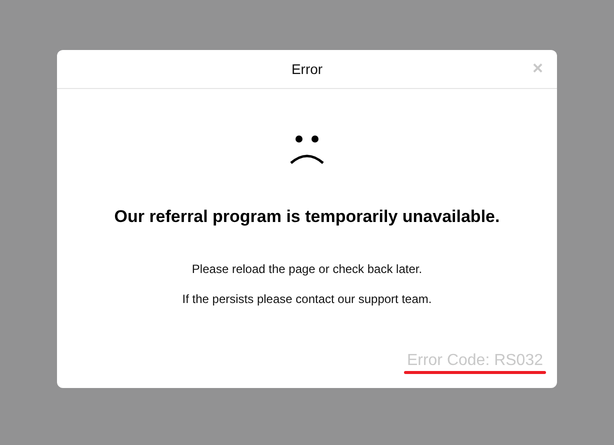  I want to click on sad-face-icon, so click(307, 150).